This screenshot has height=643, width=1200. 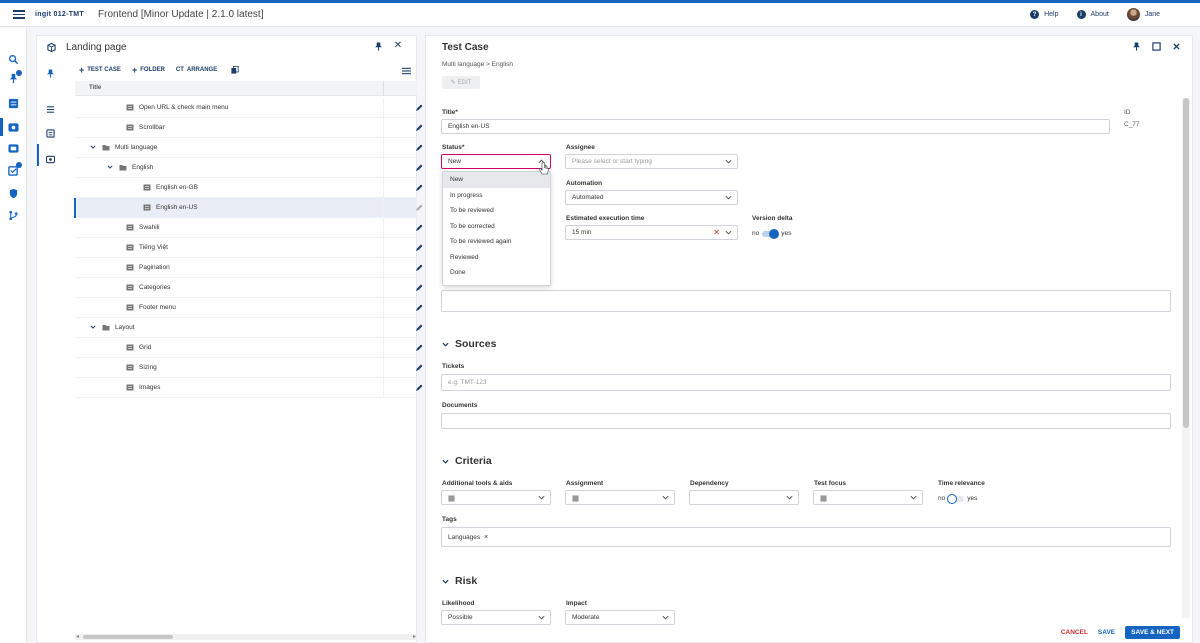 I want to click on edit-button: ✎ EDIT, so click(x=461, y=82).